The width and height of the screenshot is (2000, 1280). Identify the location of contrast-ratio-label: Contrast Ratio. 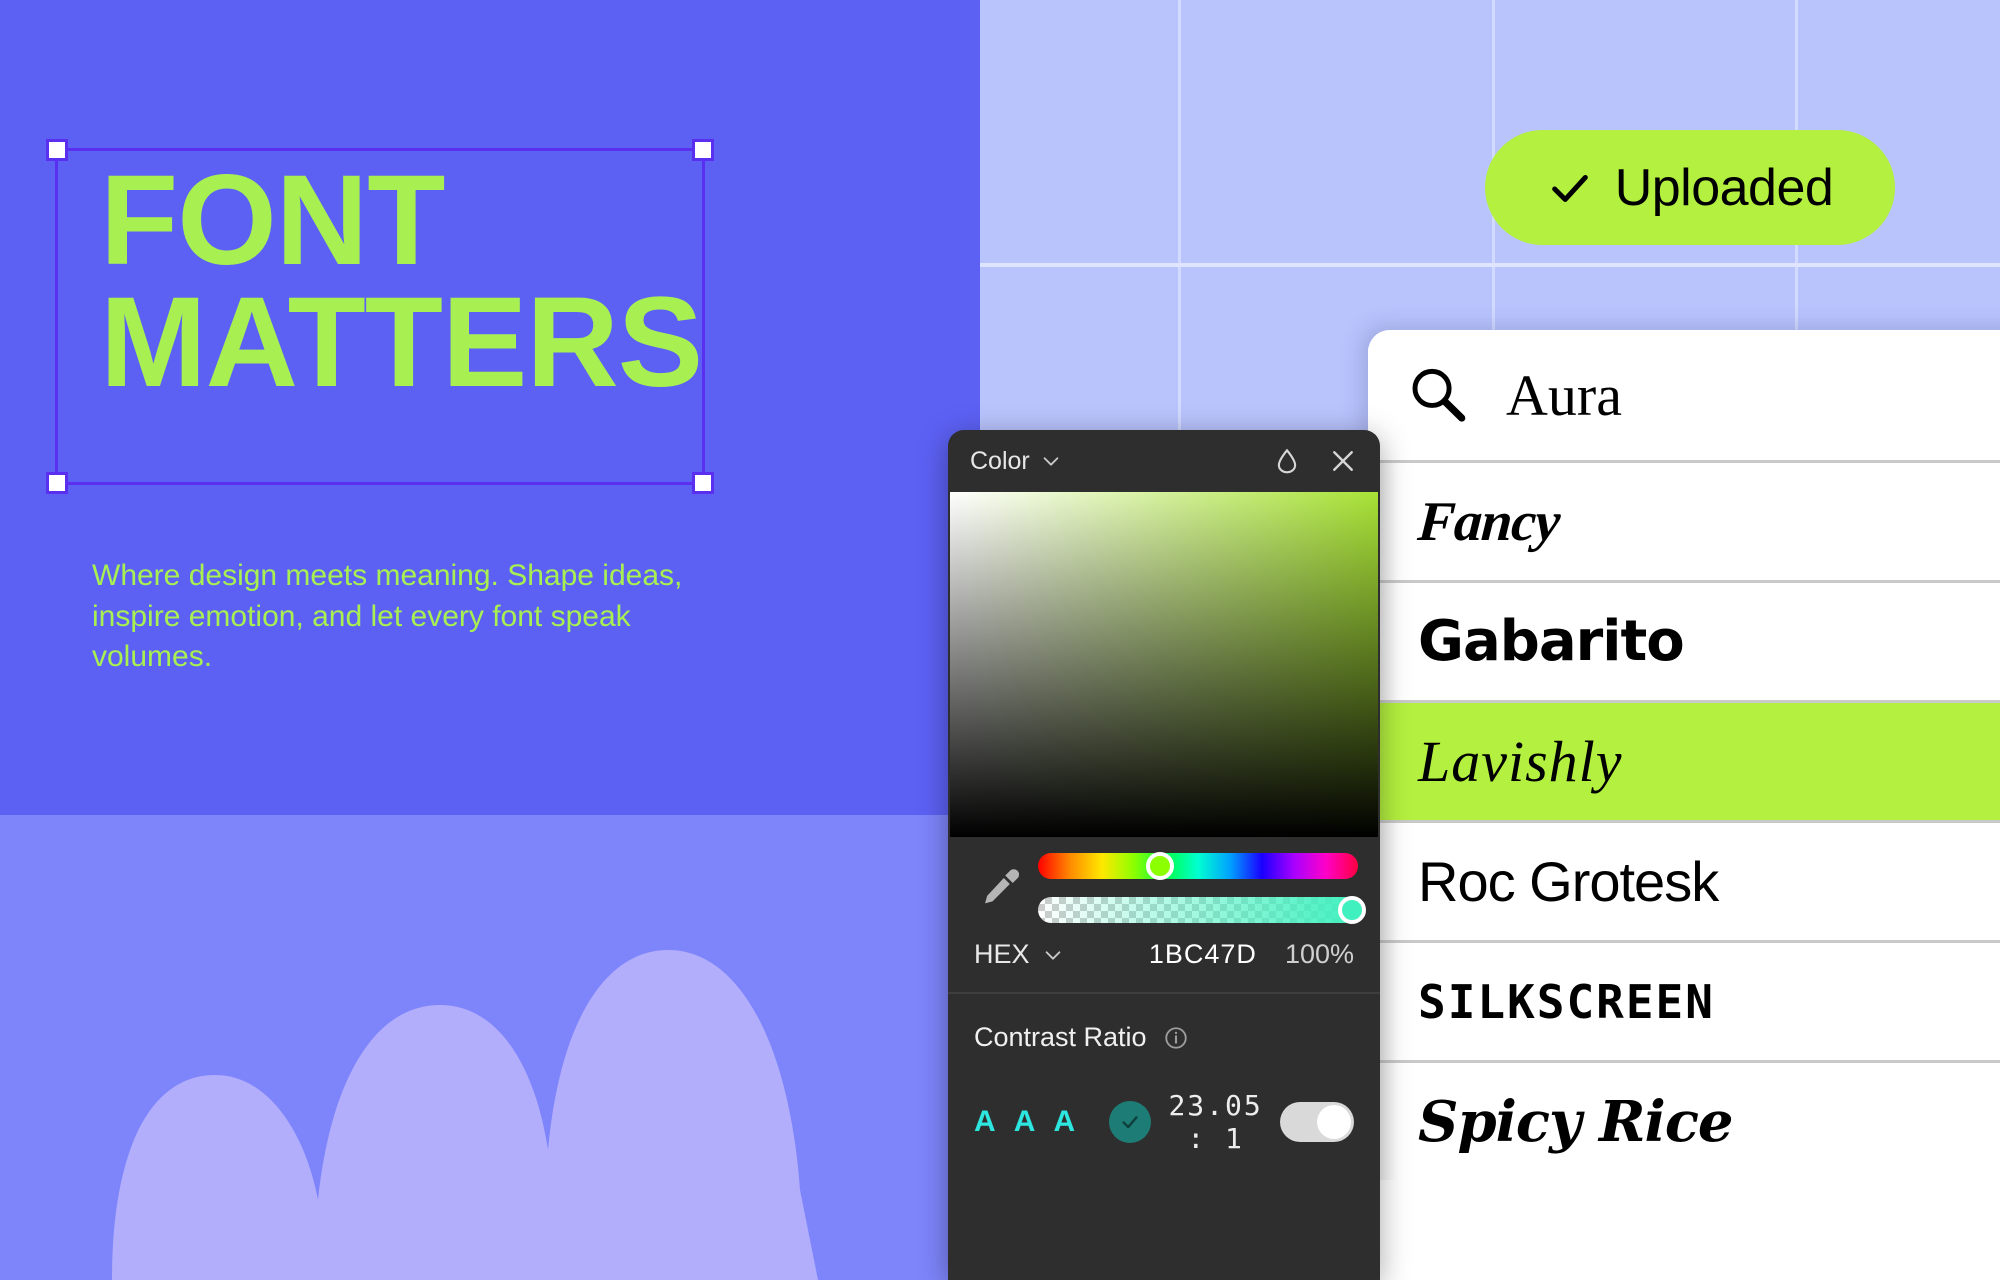
(1060, 1037).